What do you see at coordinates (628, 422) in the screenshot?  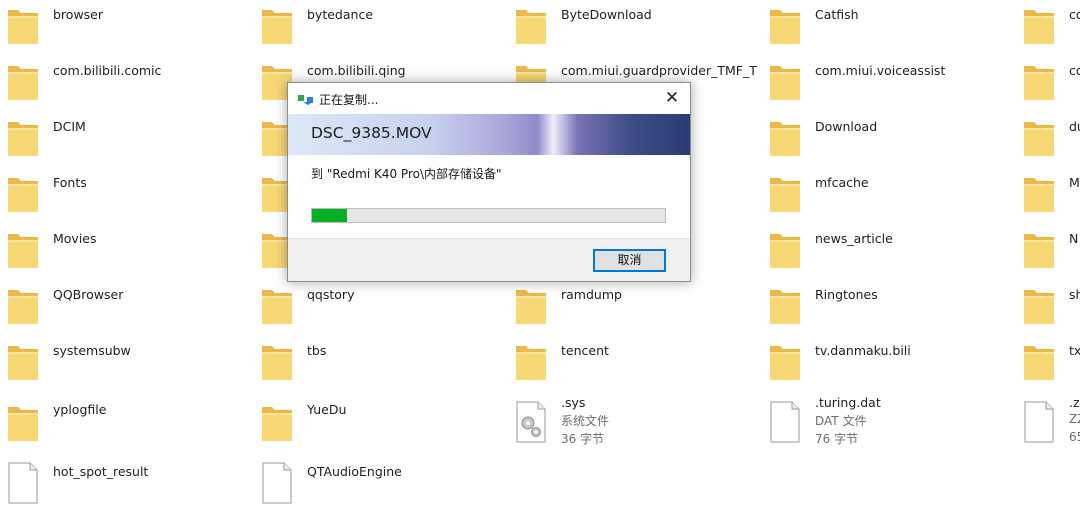 I see `file-item: .sys 系统文件 36 字节` at bounding box center [628, 422].